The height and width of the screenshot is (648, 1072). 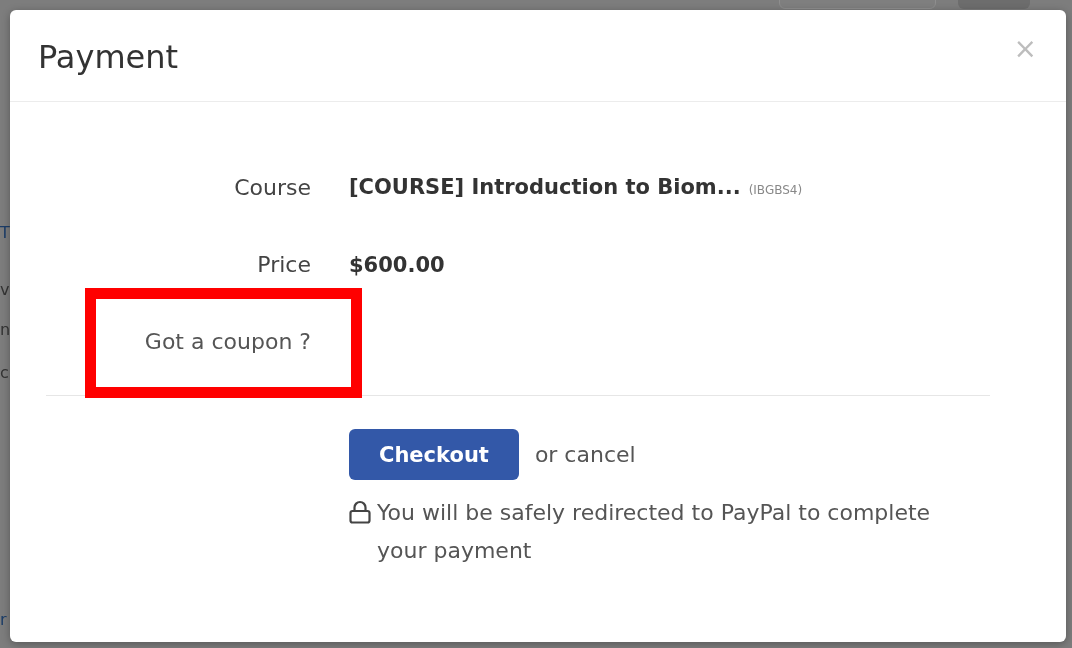 I want to click on field-label: Price, so click(x=283, y=265).